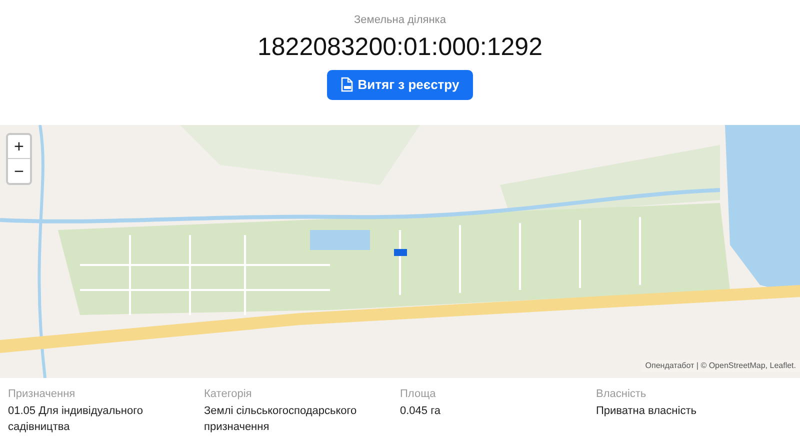 The width and height of the screenshot is (800, 439). I want to click on cadastral-number: 1822083200:01:000:1292, so click(399, 47).